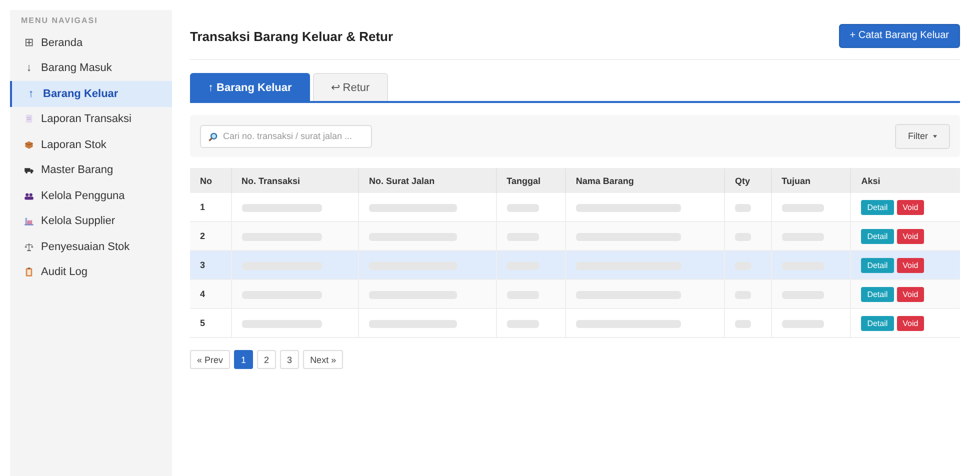 The image size is (970, 476). I want to click on menu-glyph: ↑, so click(31, 94).